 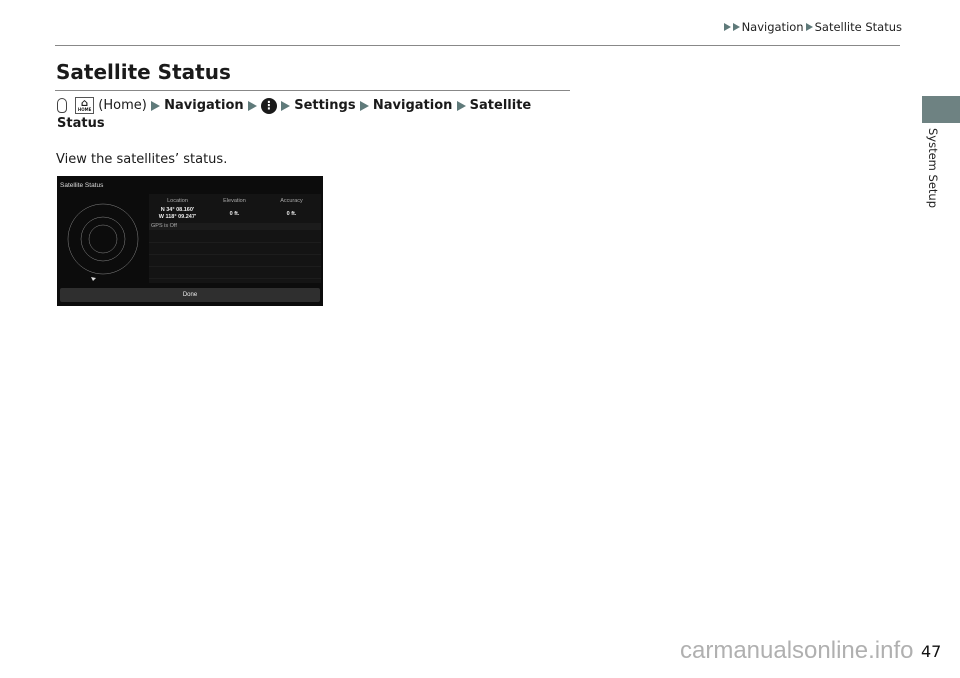 I want to click on sky-ring-outer, so click(x=103, y=239).